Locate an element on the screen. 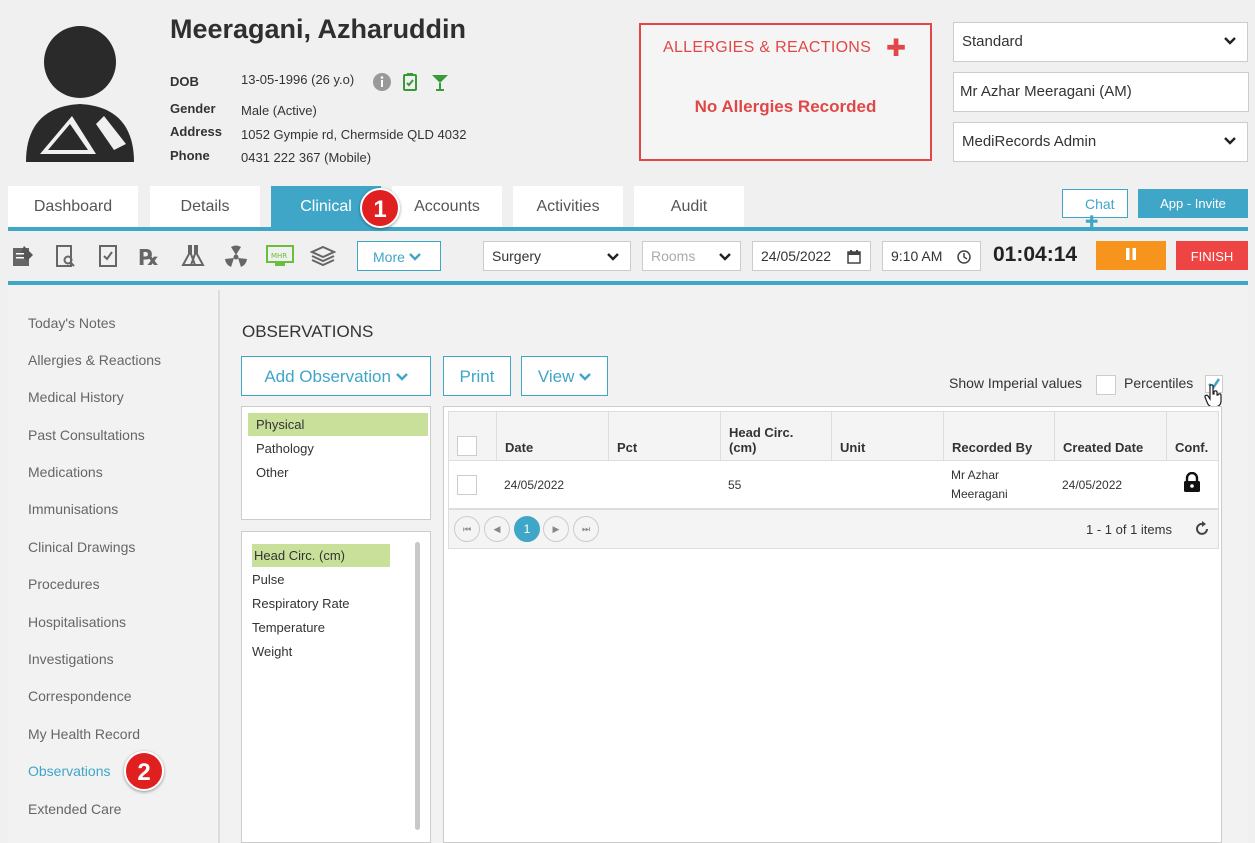 This screenshot has width=1255, height=843. sidebar-item-my-health-record: My Health Record is located at coordinates (84, 734).